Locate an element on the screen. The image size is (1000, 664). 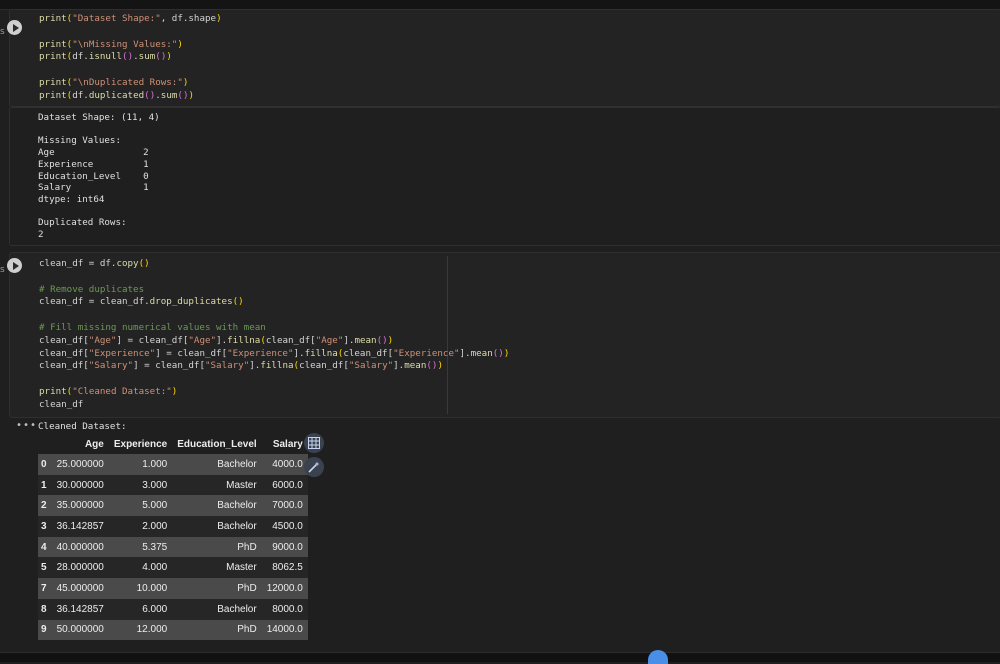
table-row: 4 40.000000 5.375 PhD 9000.0 is located at coordinates (173, 547).